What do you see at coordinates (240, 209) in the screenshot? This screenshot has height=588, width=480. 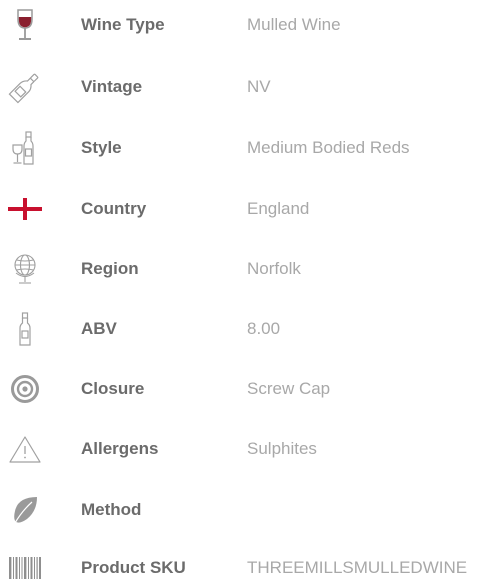 I see `spec-row-country: Country England` at bounding box center [240, 209].